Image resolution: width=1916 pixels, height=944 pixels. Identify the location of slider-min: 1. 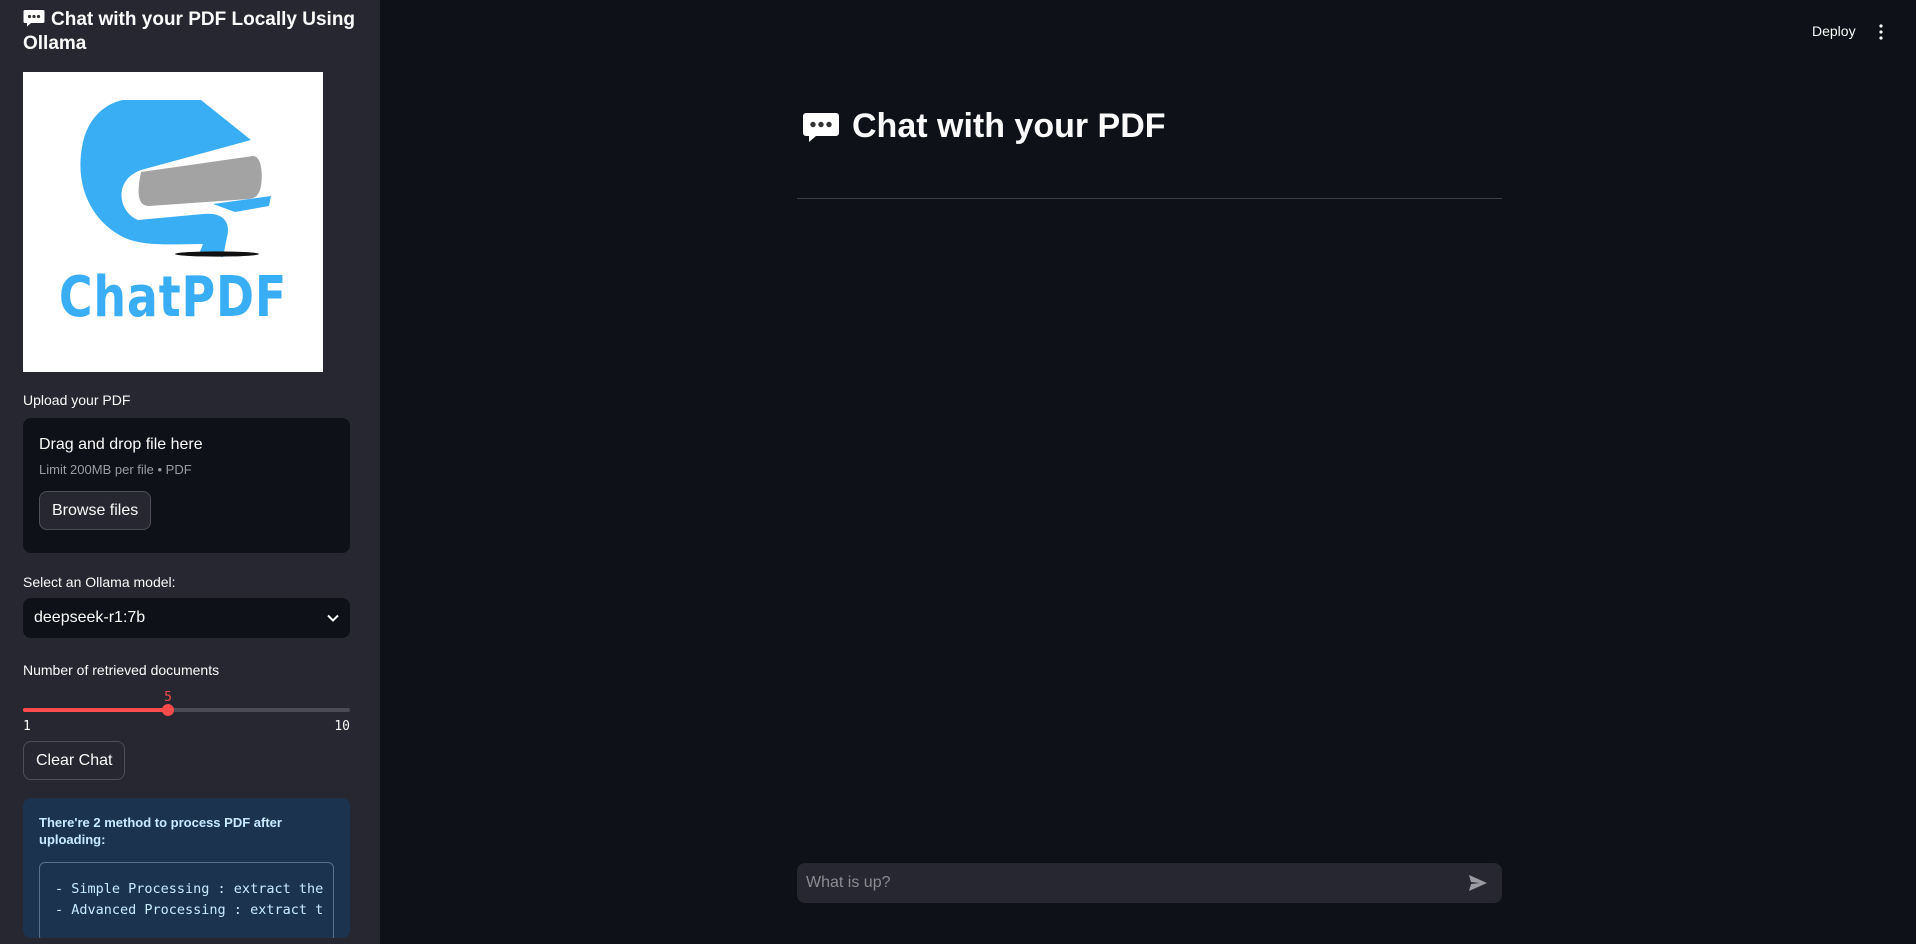
(27, 726).